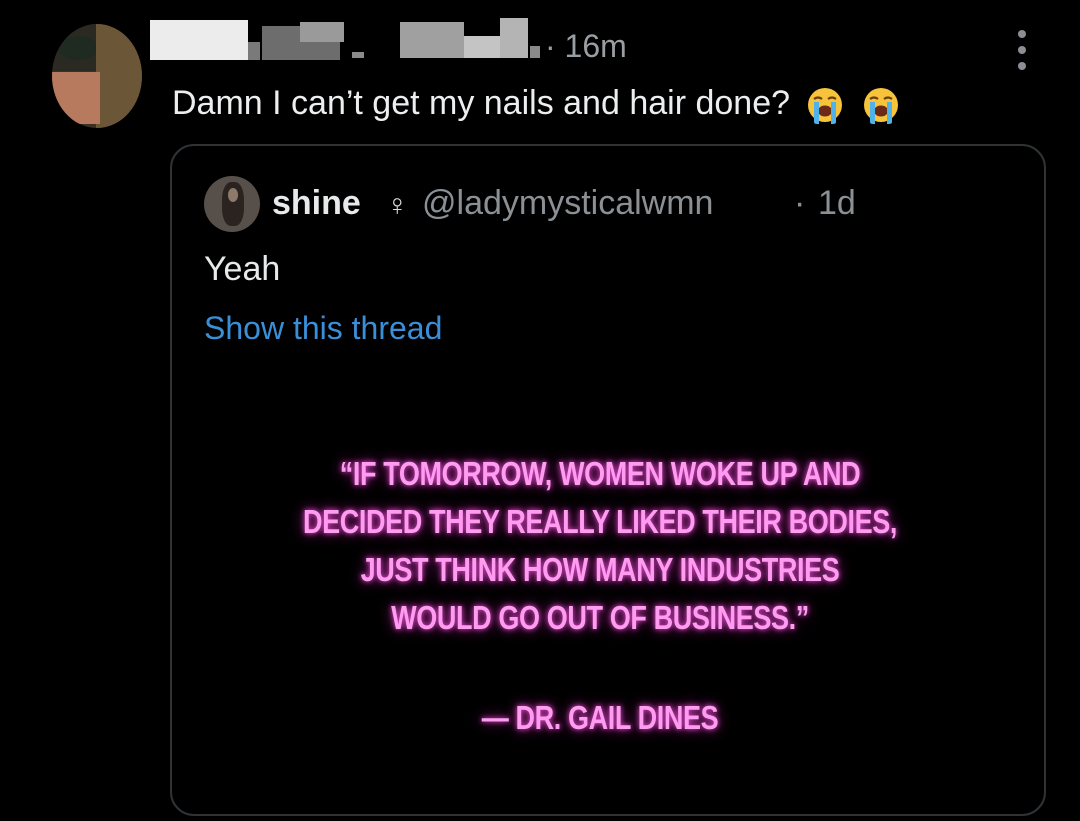 This screenshot has width=1080, height=821. What do you see at coordinates (837, 203) in the screenshot?
I see `quoted-post-time: 1d` at bounding box center [837, 203].